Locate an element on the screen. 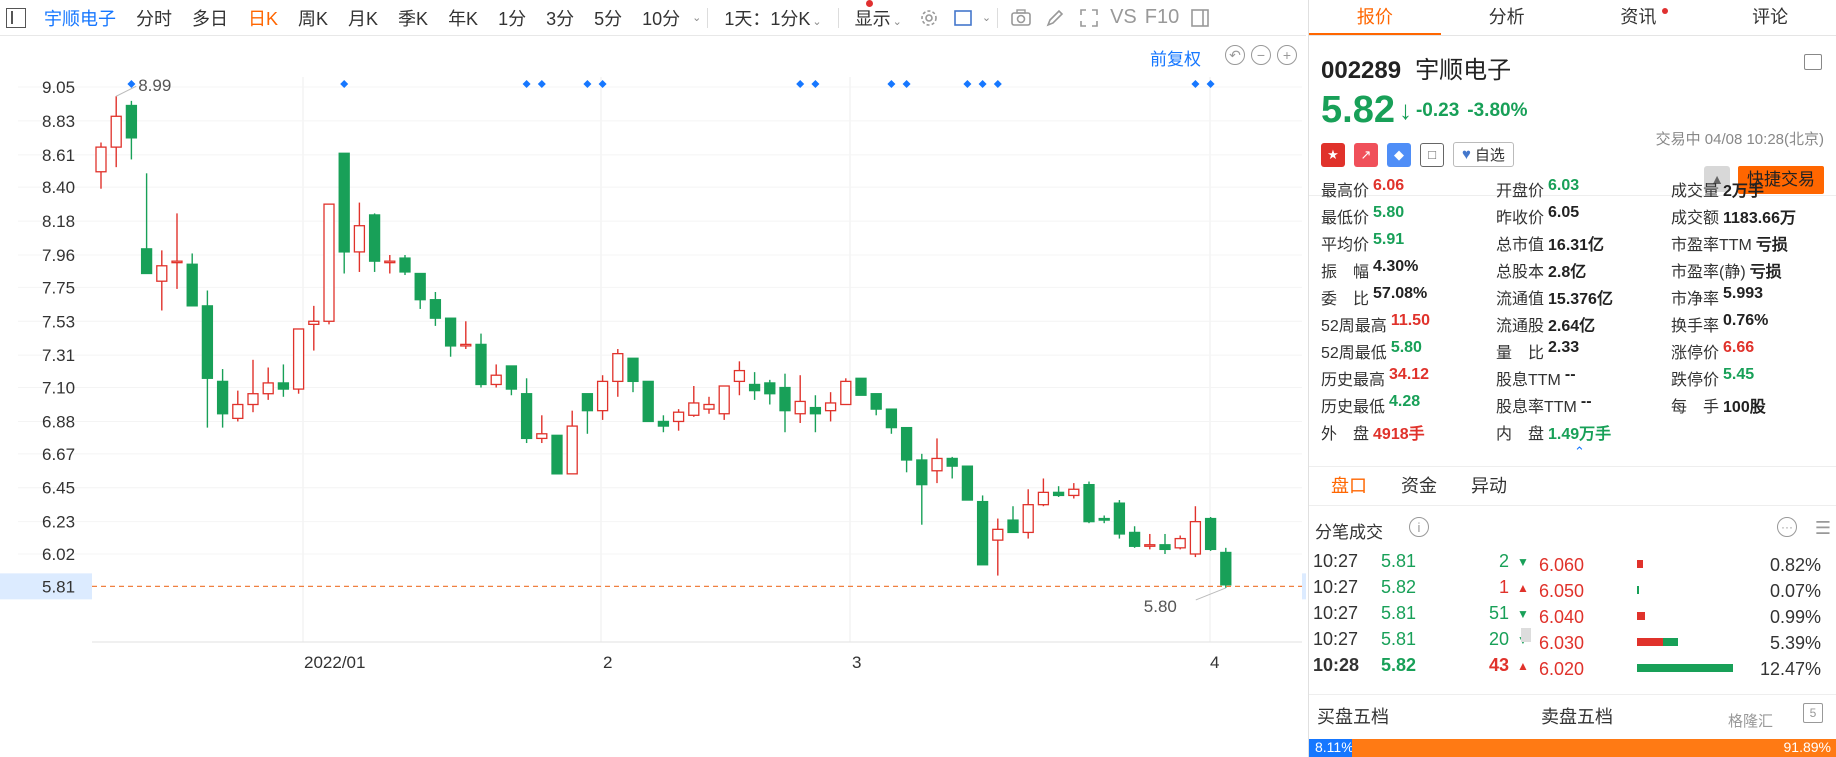  tab-capital: 资金 is located at coordinates (1424, 486).